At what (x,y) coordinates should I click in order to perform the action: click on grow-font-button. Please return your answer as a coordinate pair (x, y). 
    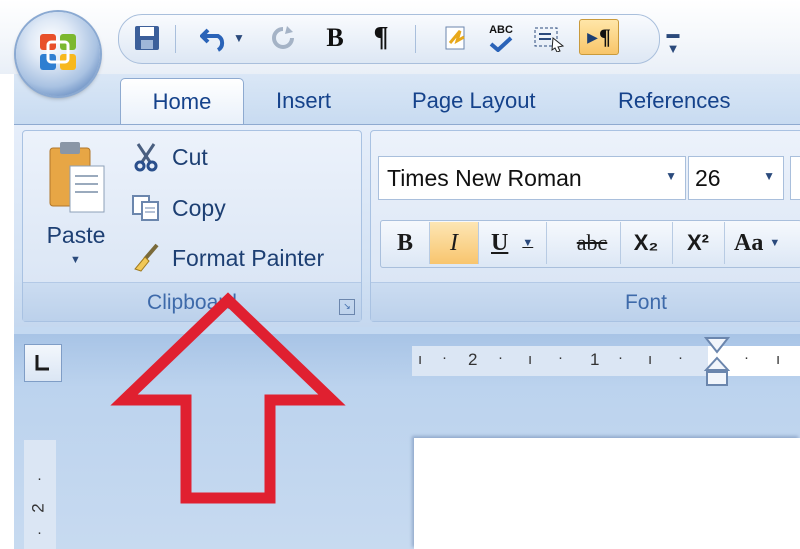
    Looking at the image, I should click on (795, 178).